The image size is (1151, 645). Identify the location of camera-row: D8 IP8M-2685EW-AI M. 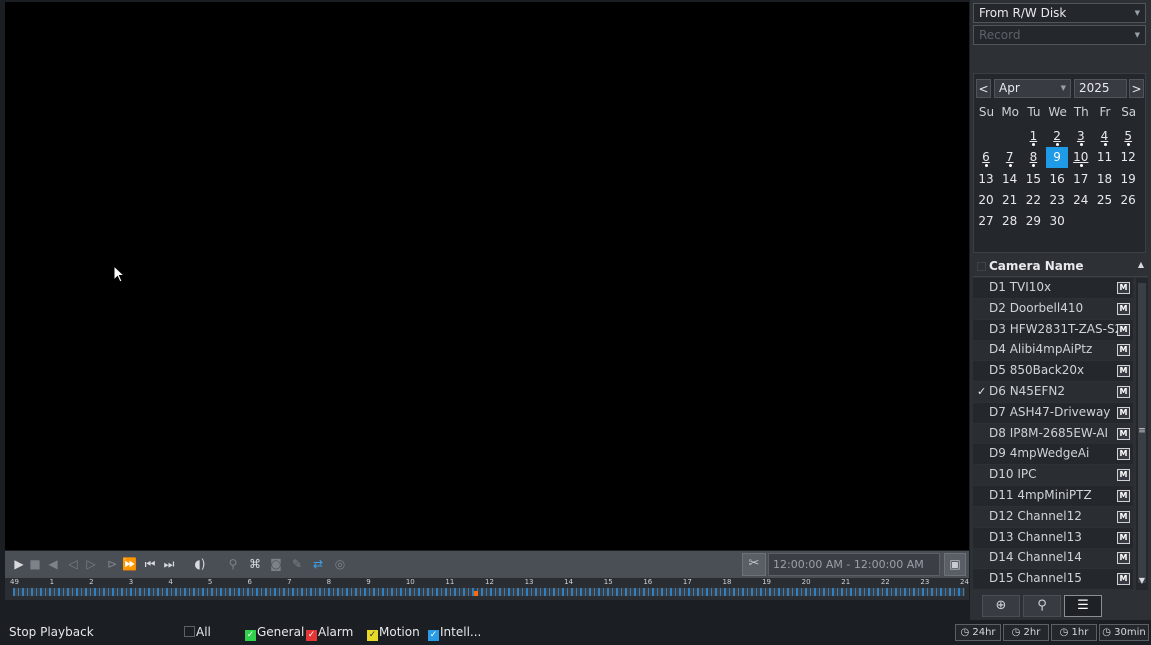
(1053, 433).